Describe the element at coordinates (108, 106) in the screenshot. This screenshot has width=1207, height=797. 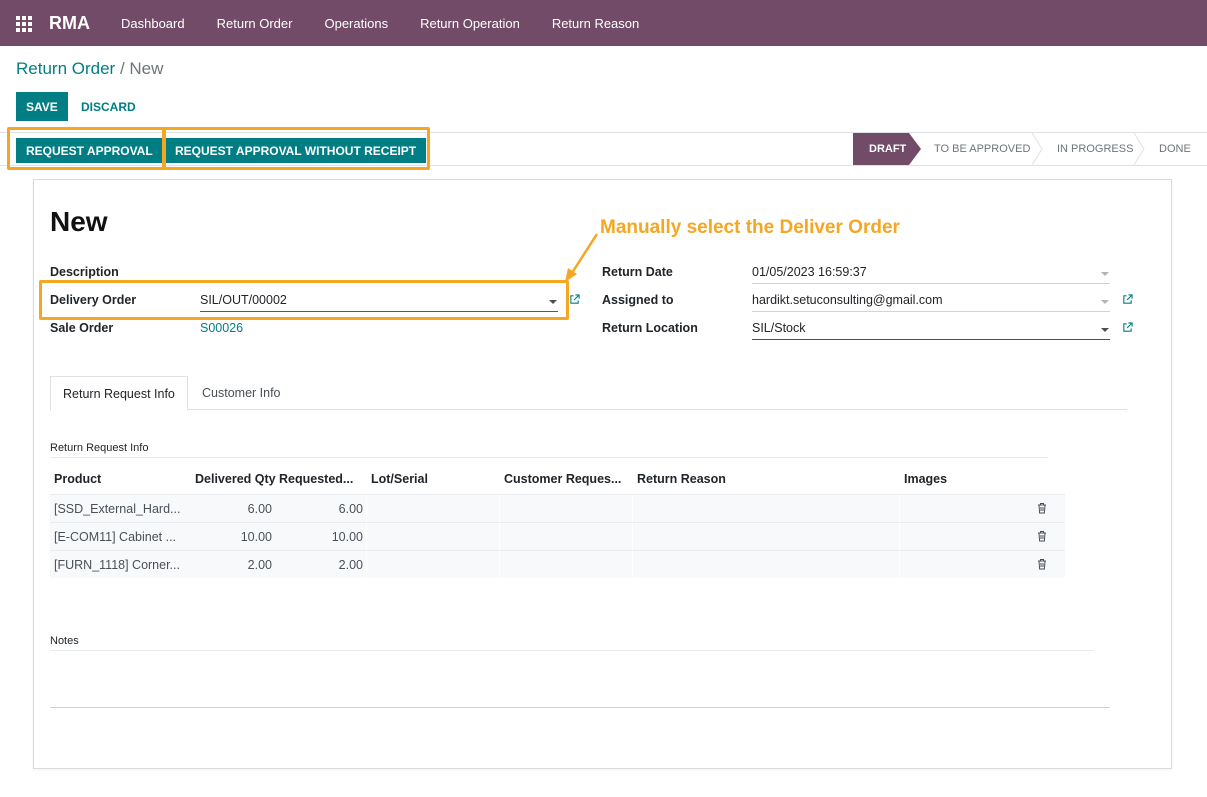
I see `discard-button: DISCARD` at that location.